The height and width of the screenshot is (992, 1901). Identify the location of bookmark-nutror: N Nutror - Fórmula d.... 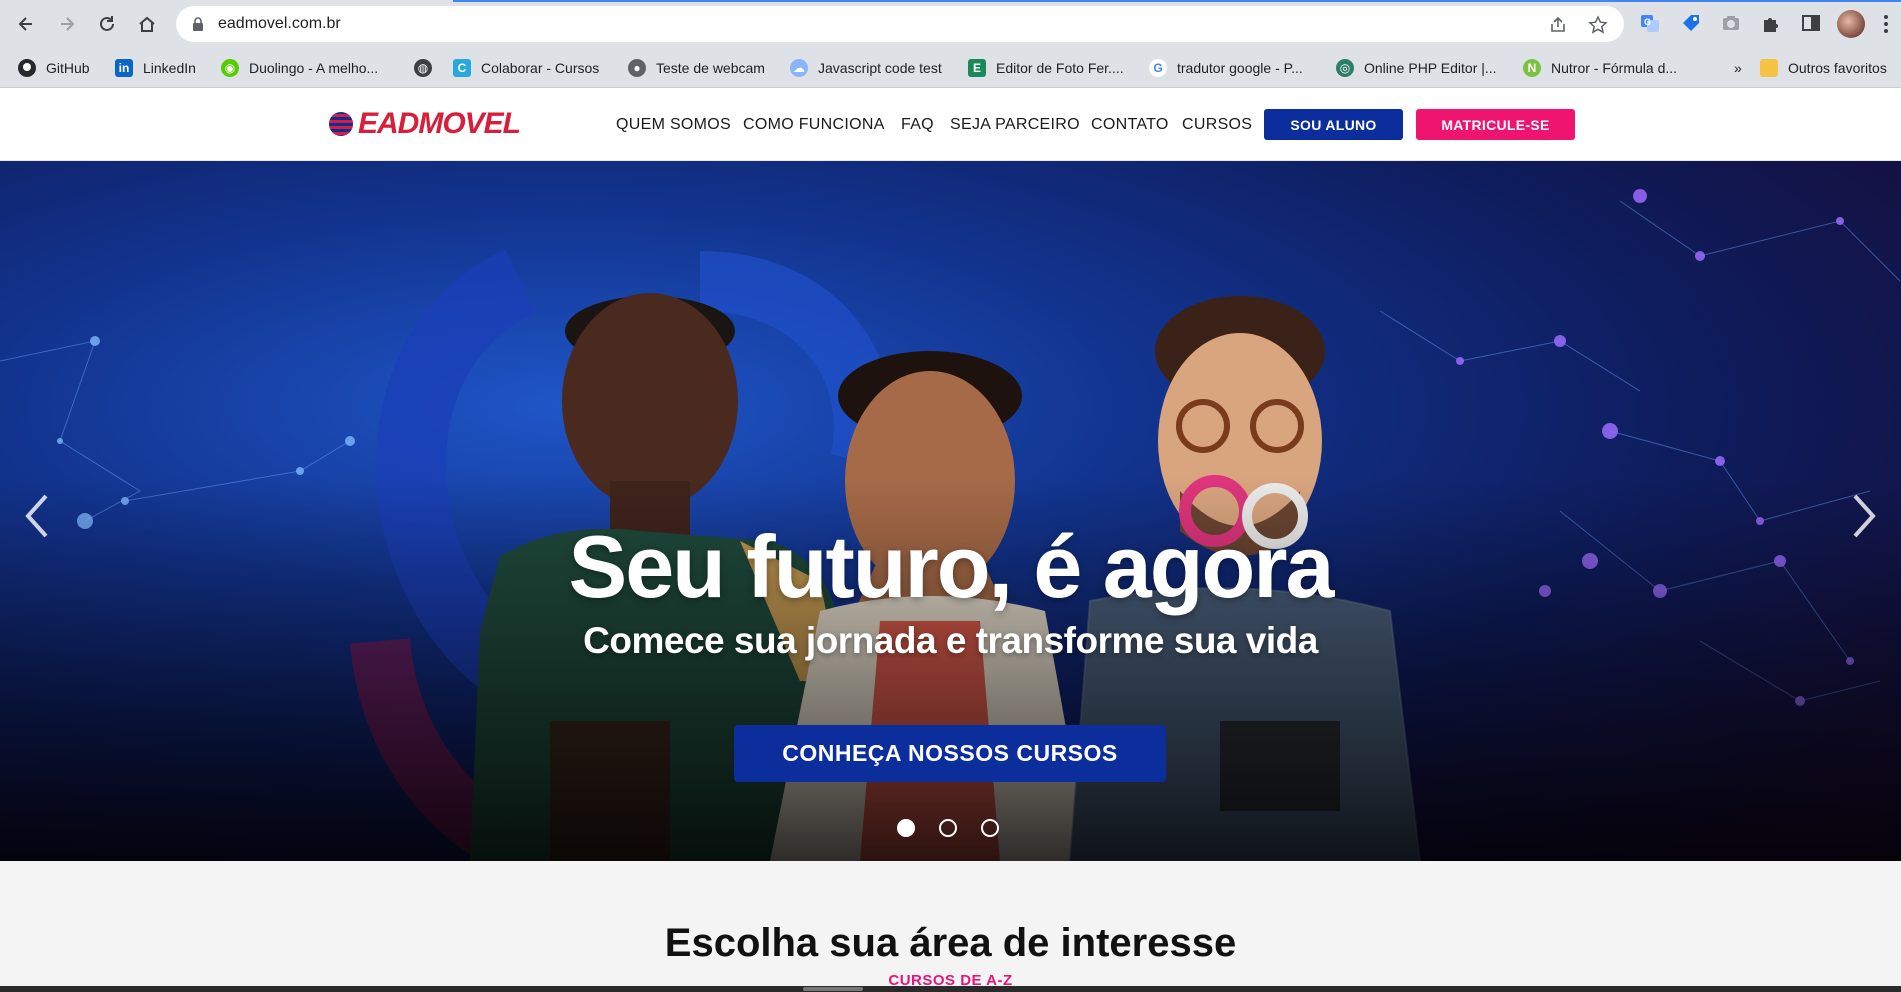
(1600, 68).